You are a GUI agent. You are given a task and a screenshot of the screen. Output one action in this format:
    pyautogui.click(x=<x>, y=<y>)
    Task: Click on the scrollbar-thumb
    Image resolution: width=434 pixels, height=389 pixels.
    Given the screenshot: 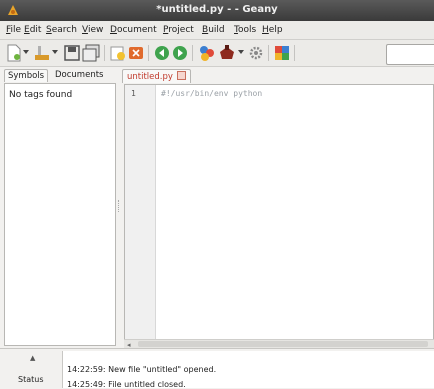 What is the action you would take?
    pyautogui.click(x=283, y=344)
    